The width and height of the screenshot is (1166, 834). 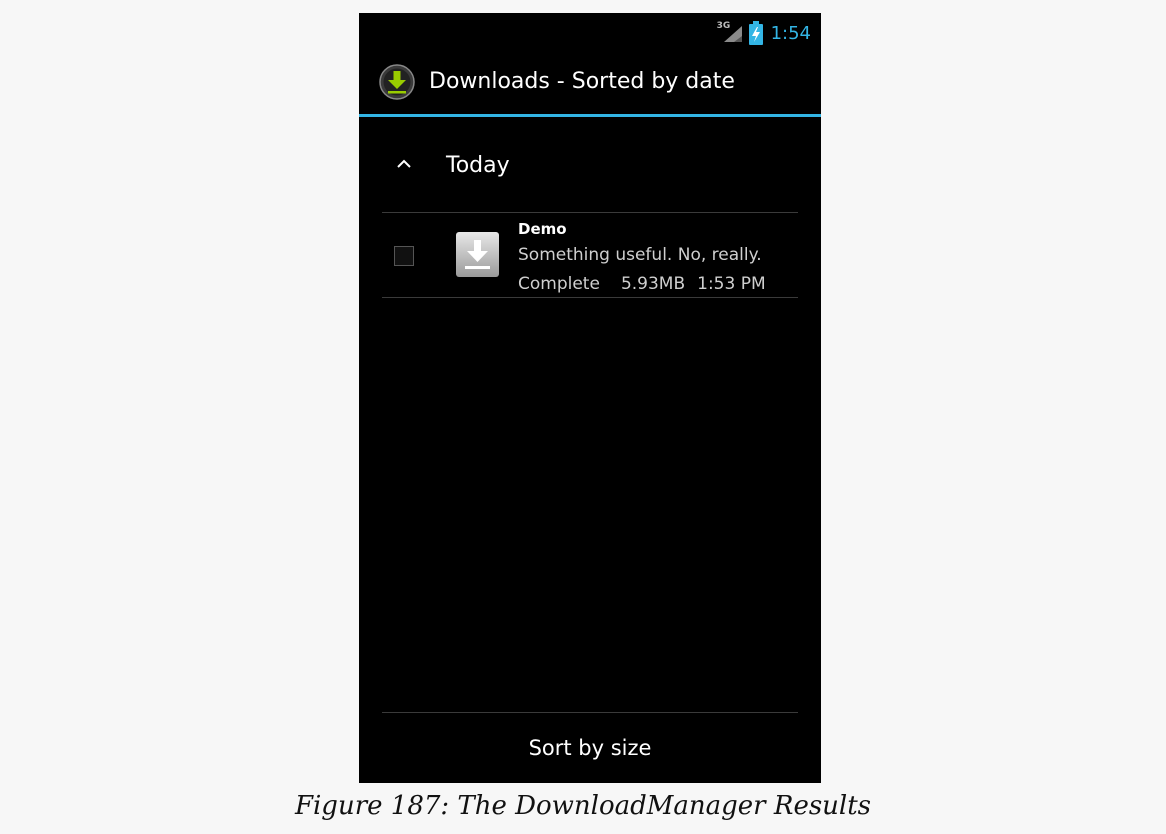 What do you see at coordinates (582, 81) in the screenshot?
I see `page-title: Downloads - Sorted by date` at bounding box center [582, 81].